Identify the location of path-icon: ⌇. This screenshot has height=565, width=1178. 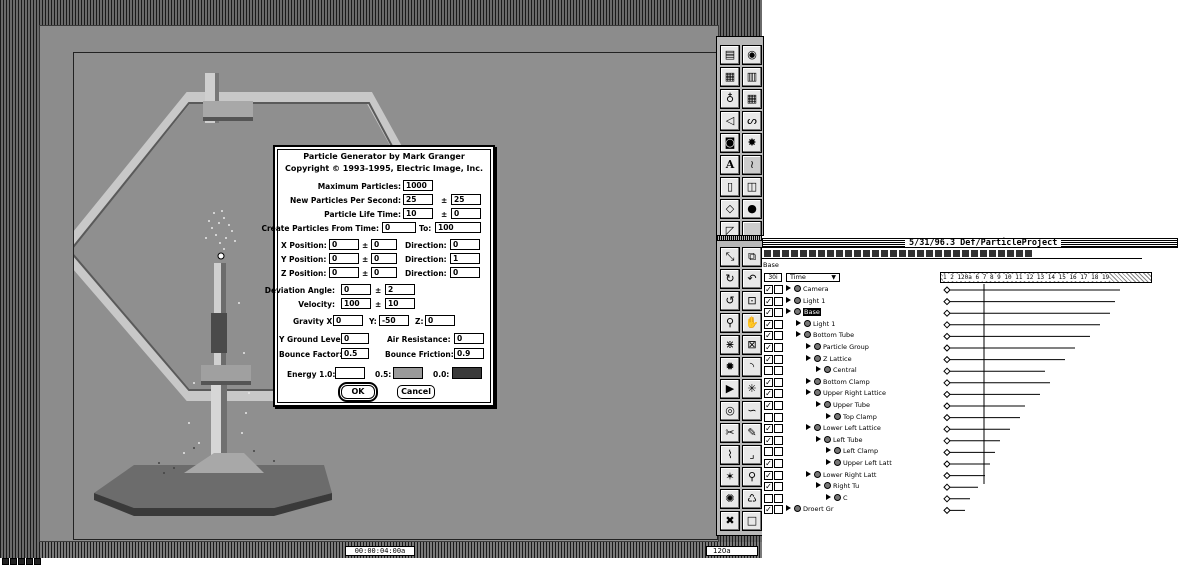
(730, 455).